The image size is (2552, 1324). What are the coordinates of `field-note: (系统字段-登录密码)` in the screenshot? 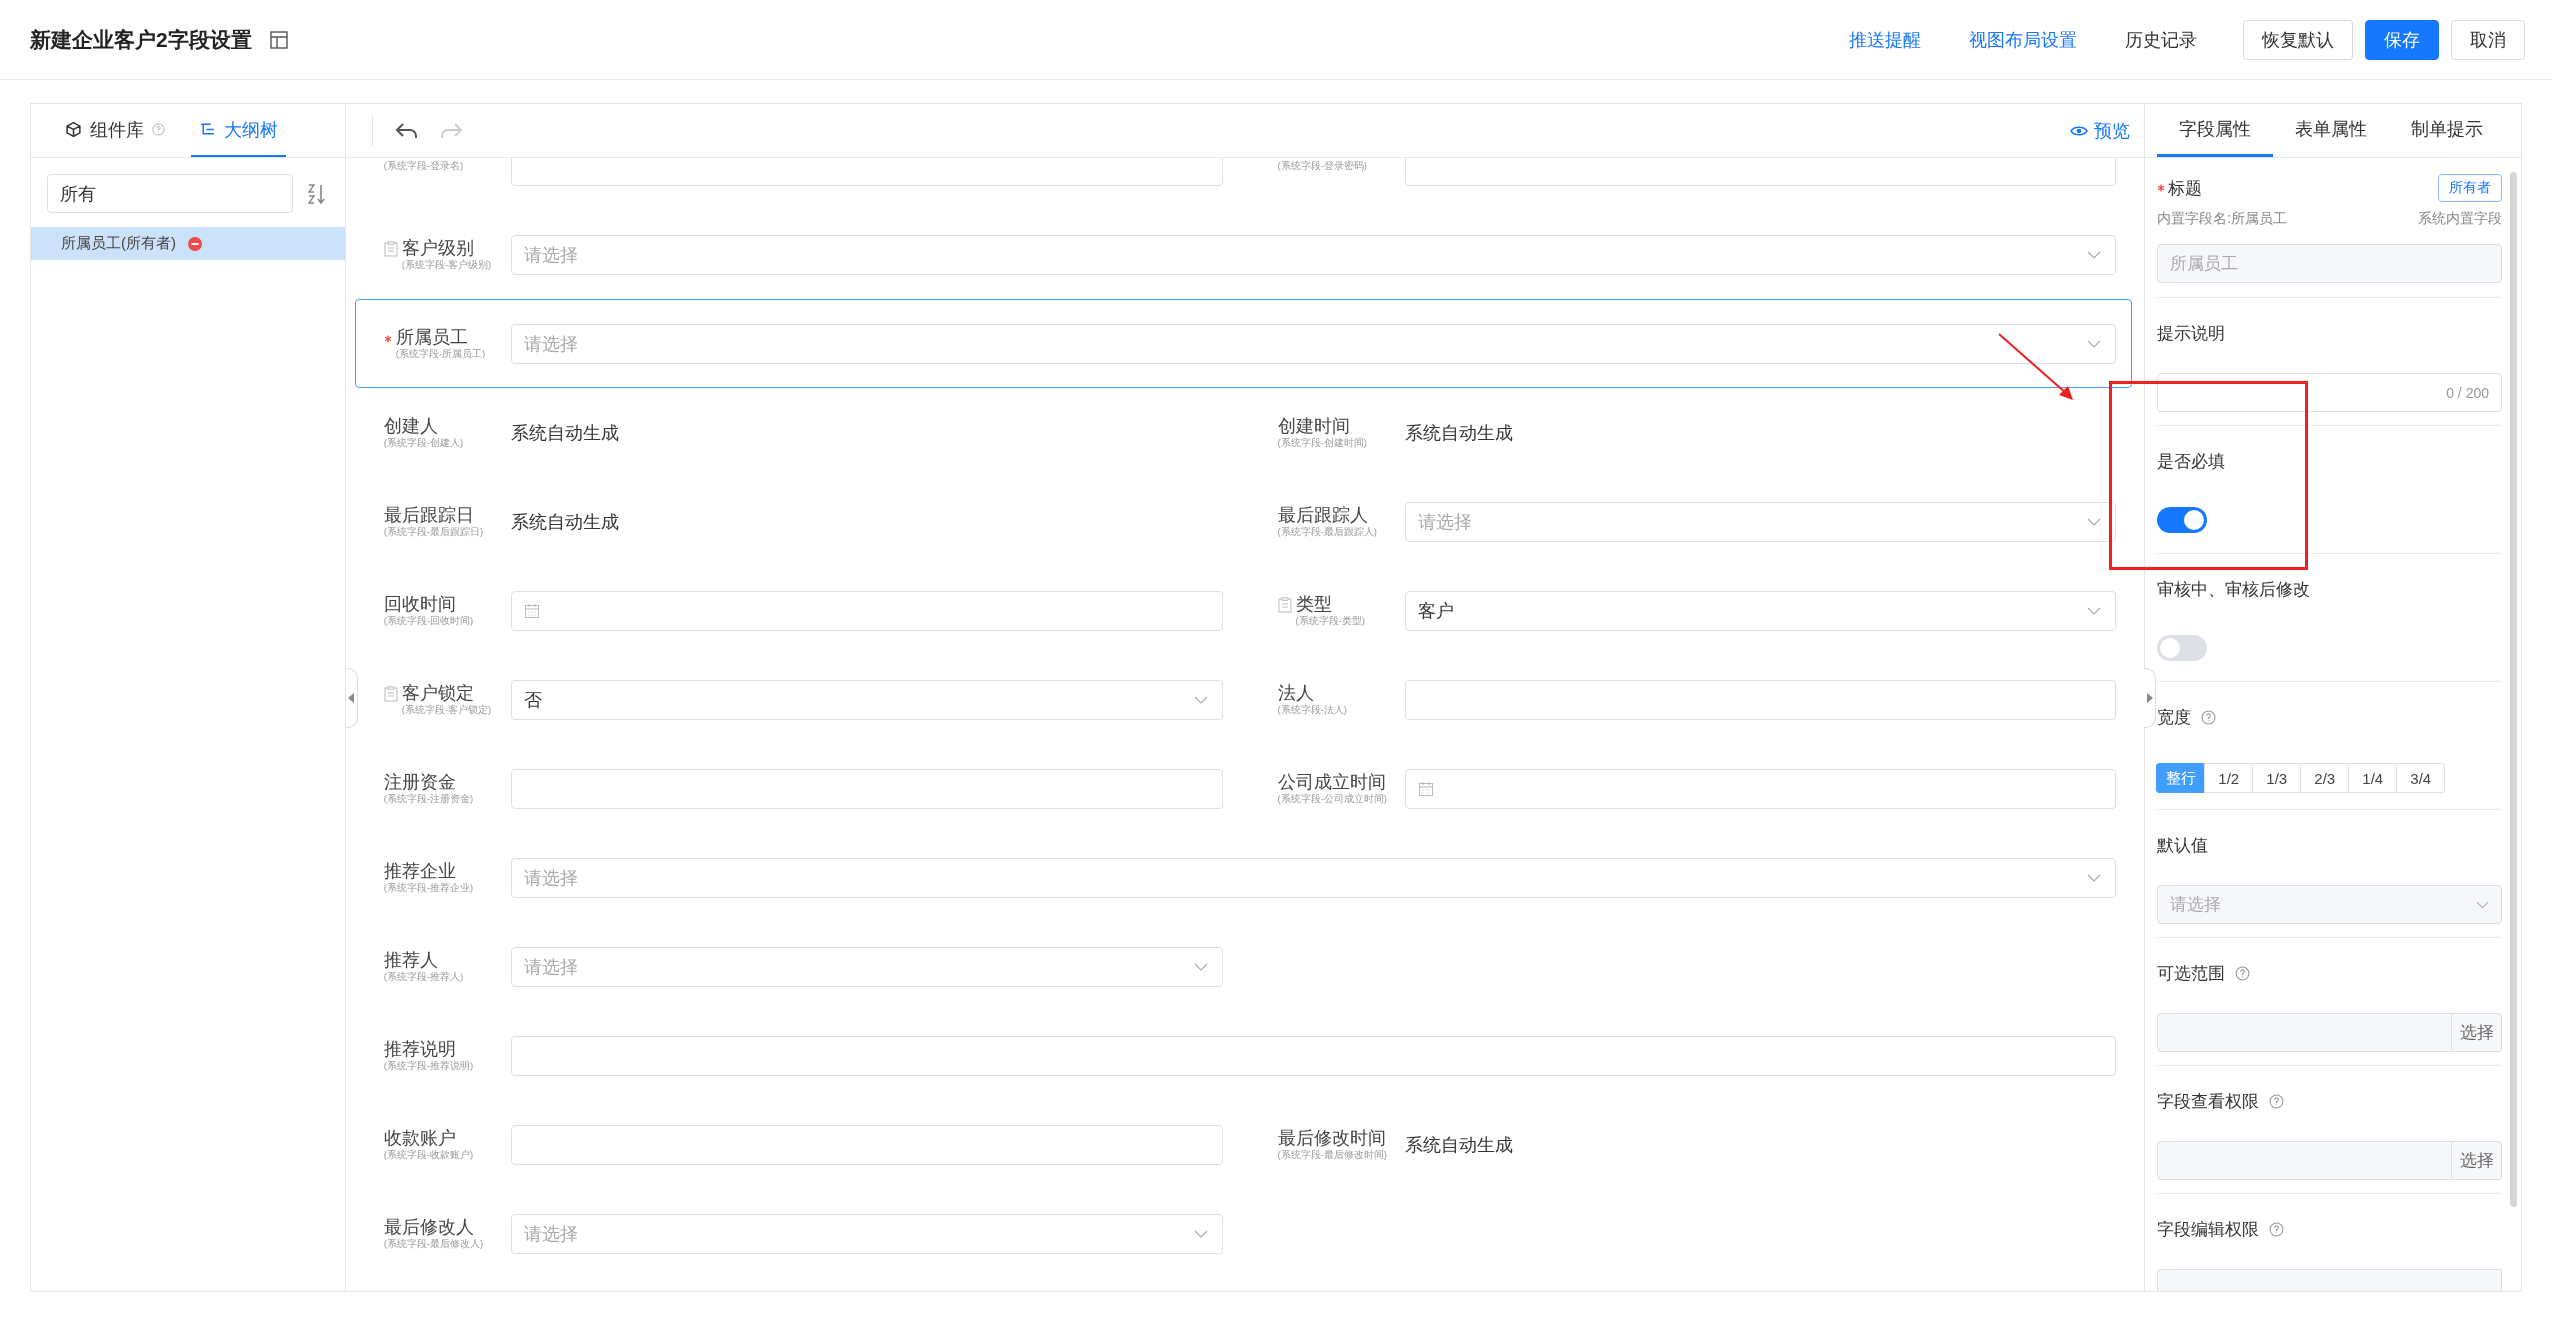 It's located at (1322, 165).